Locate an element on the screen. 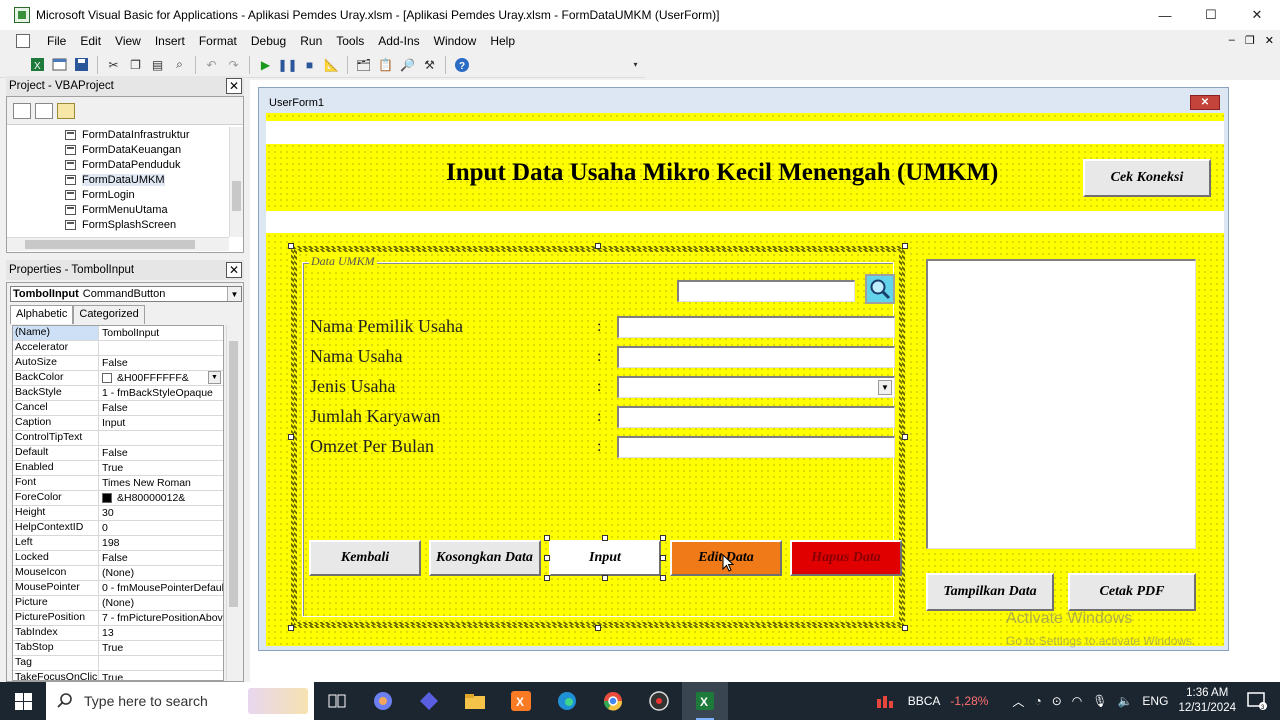 This screenshot has height=720, width=1280. excel-taskbar-icon: X is located at coordinates (705, 701).